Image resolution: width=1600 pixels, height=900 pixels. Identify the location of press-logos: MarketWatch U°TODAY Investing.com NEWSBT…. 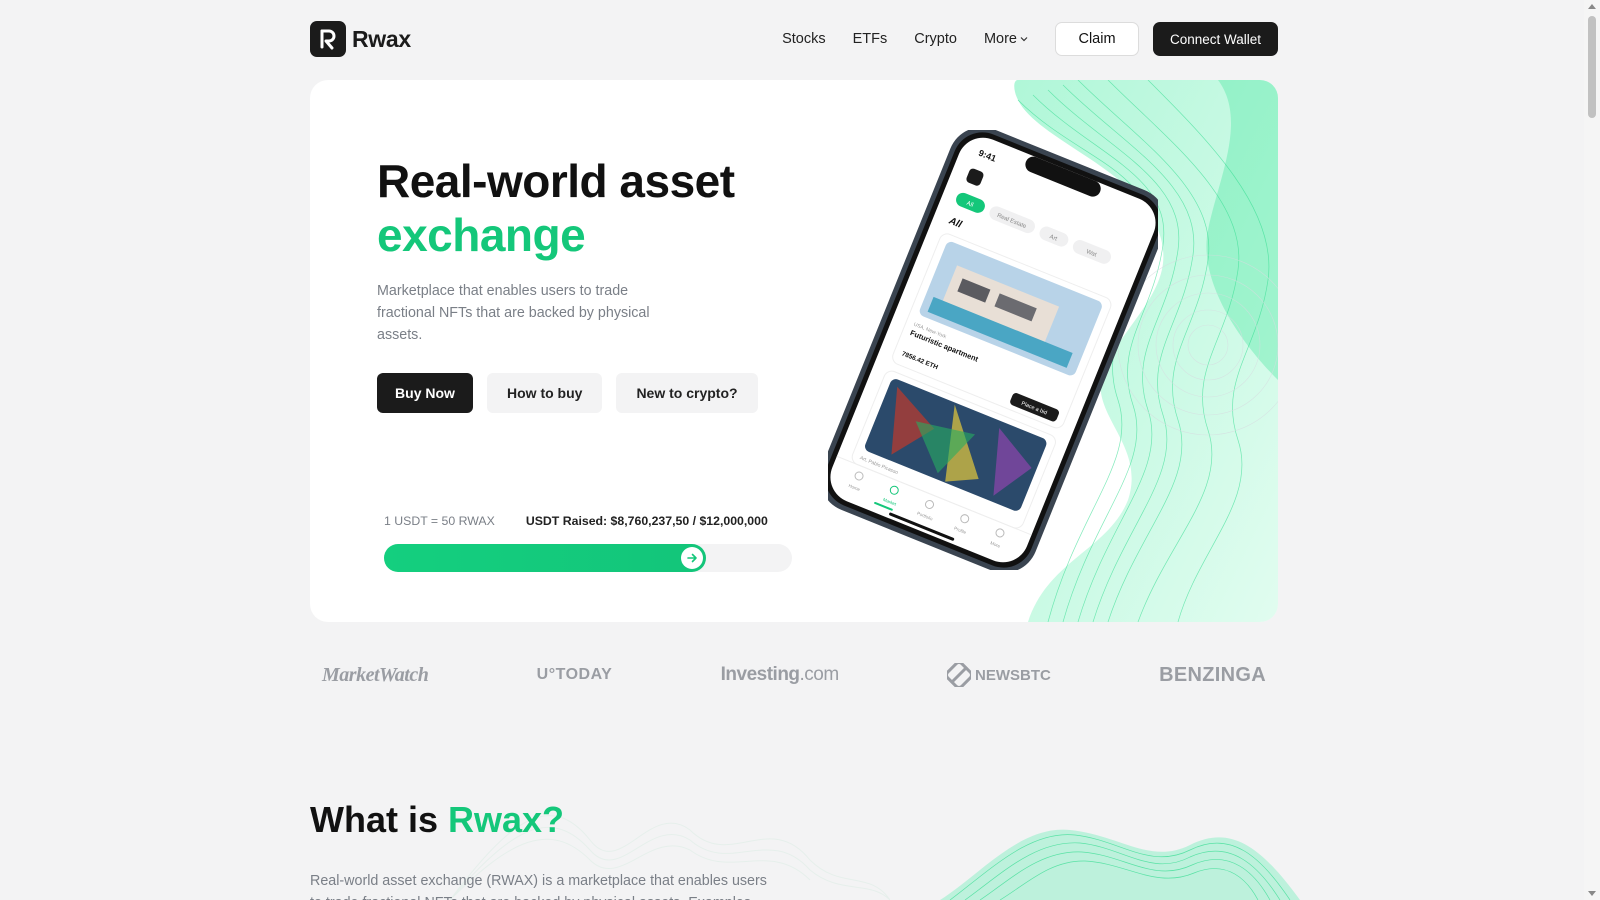
(794, 675).